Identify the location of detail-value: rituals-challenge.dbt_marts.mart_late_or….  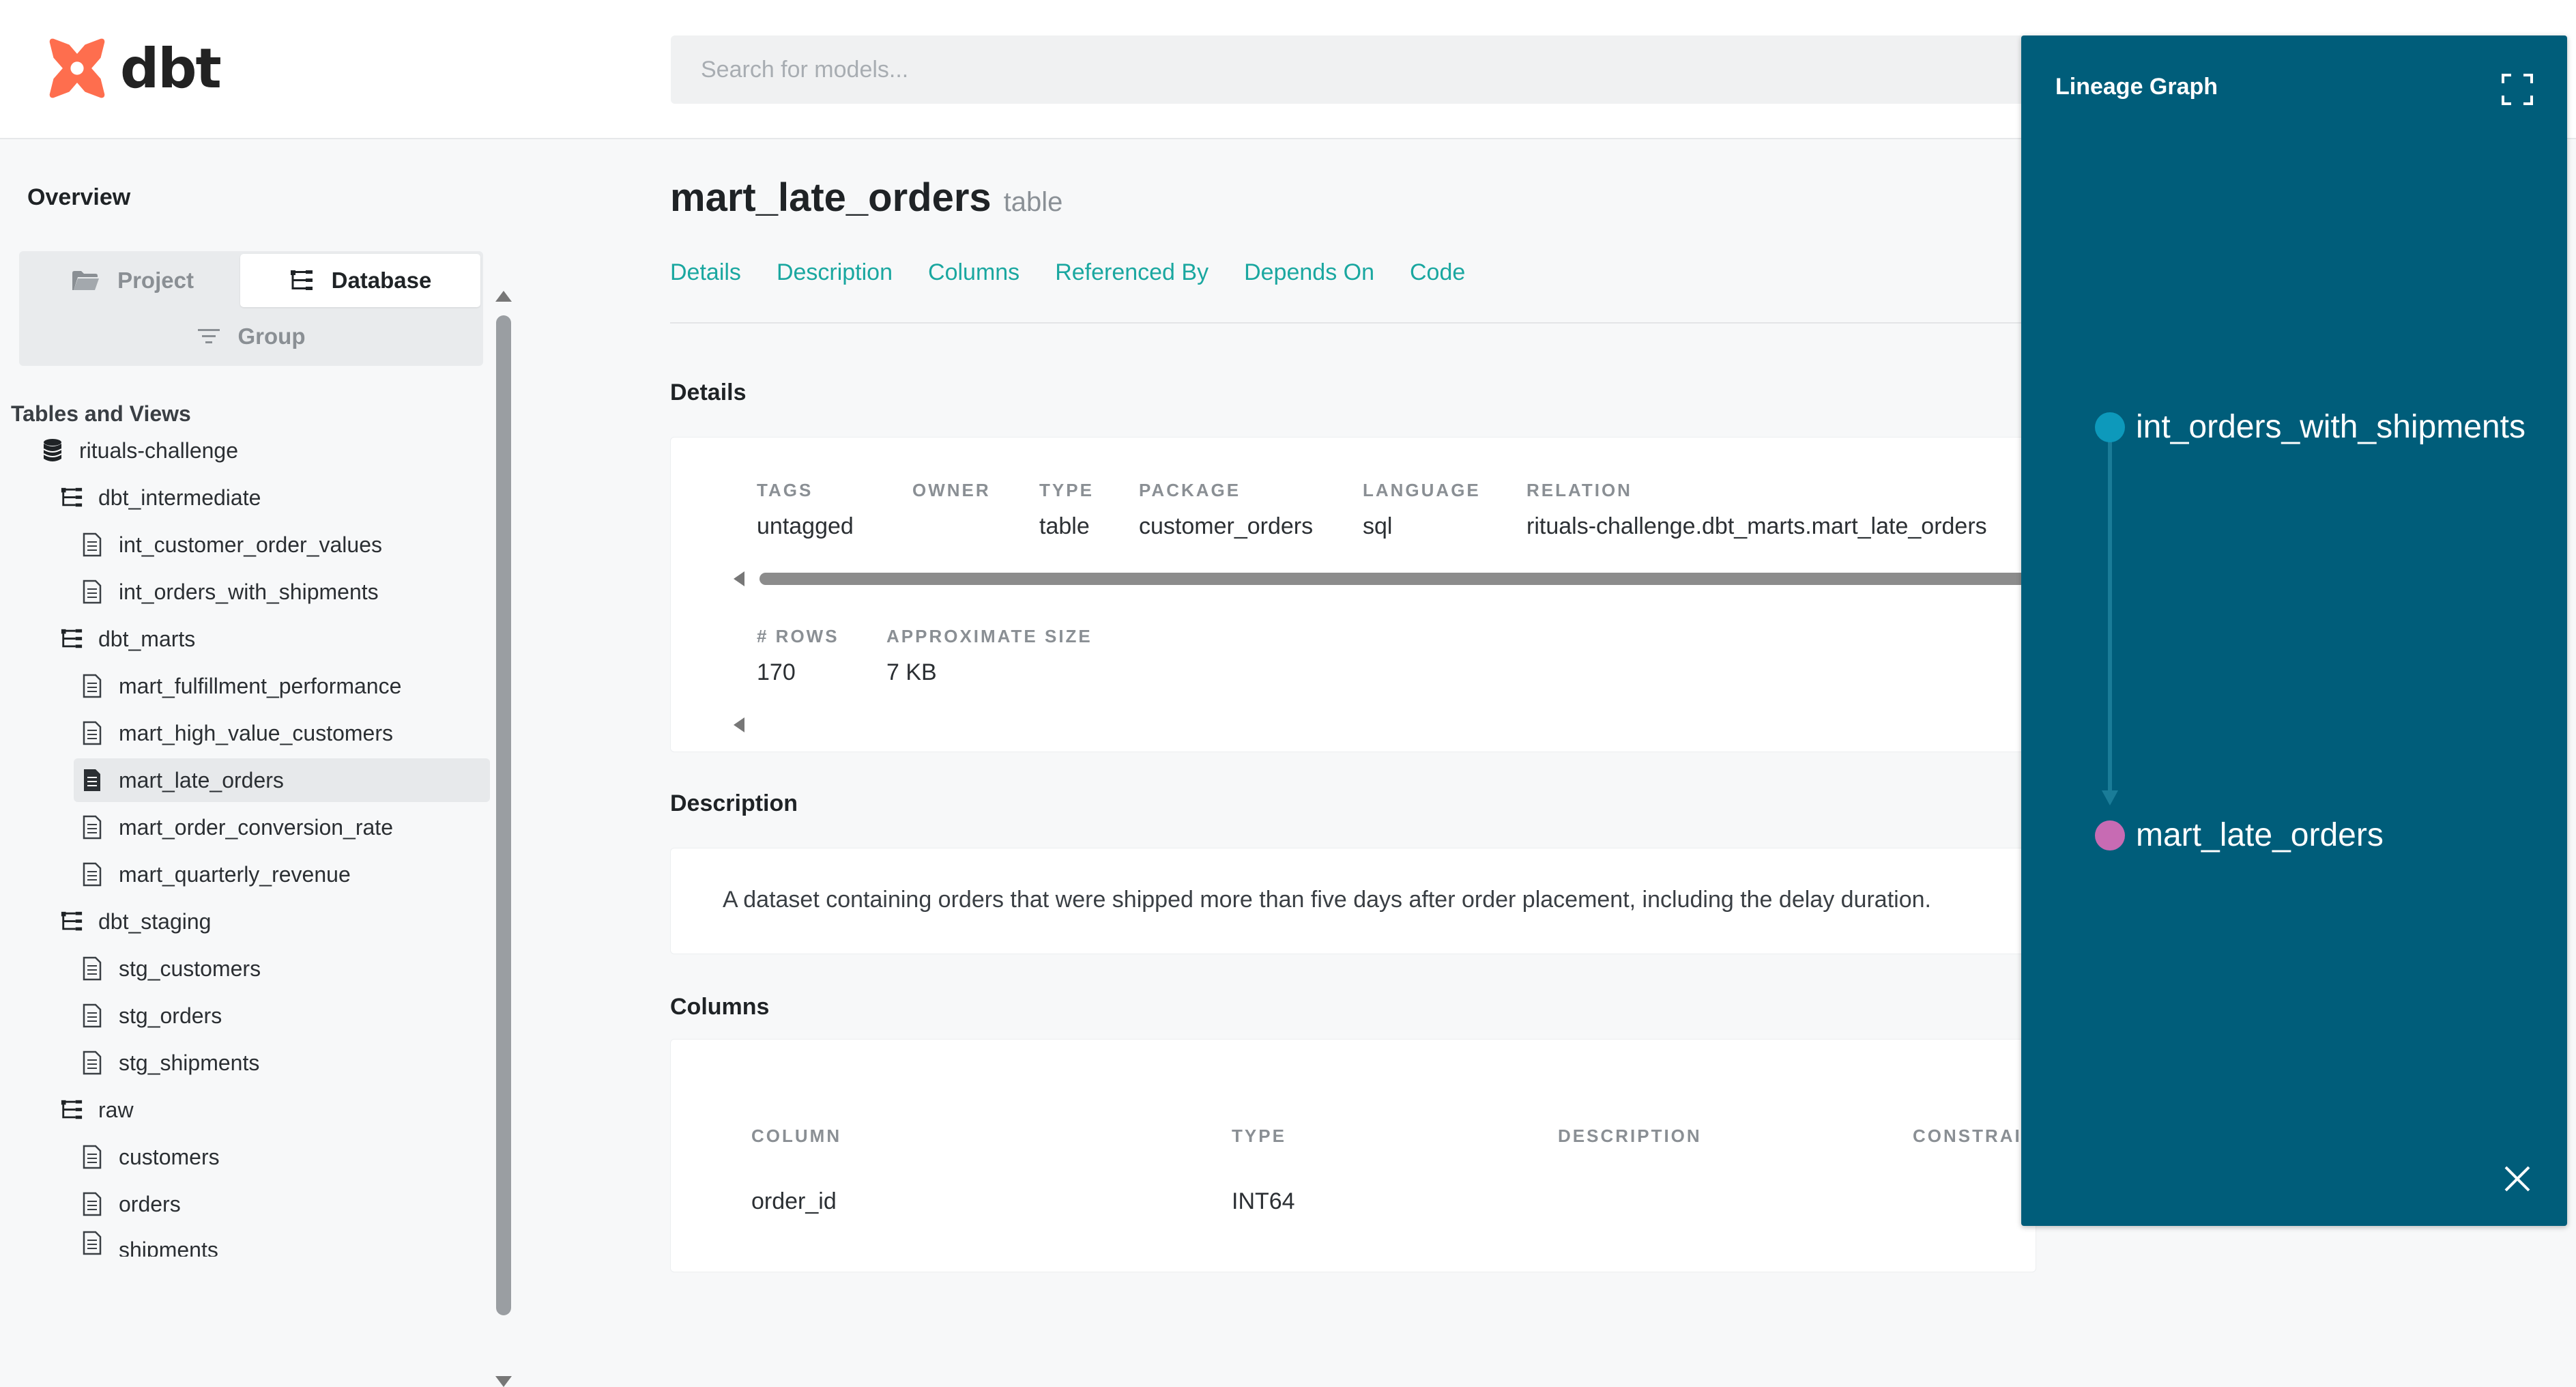
(1756, 526).